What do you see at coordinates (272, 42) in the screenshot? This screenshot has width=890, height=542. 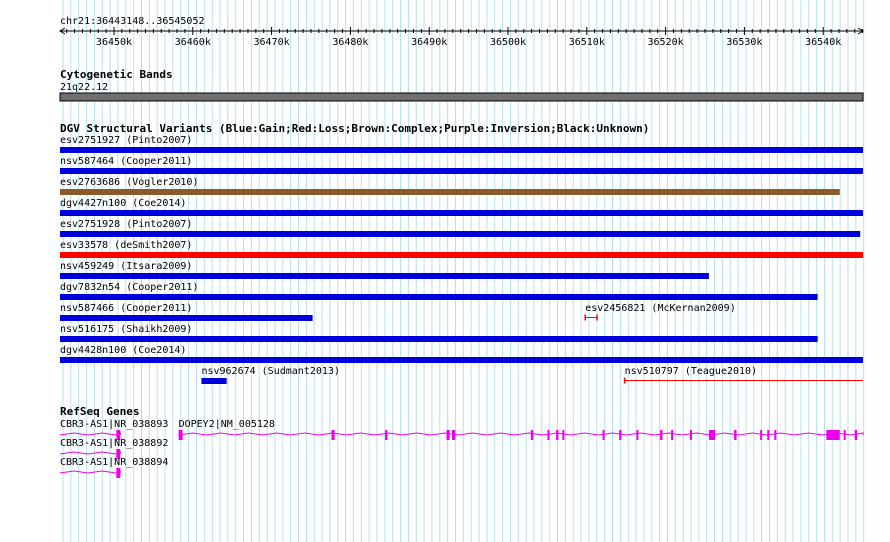 I see `ruler-tick-label: 36470k` at bounding box center [272, 42].